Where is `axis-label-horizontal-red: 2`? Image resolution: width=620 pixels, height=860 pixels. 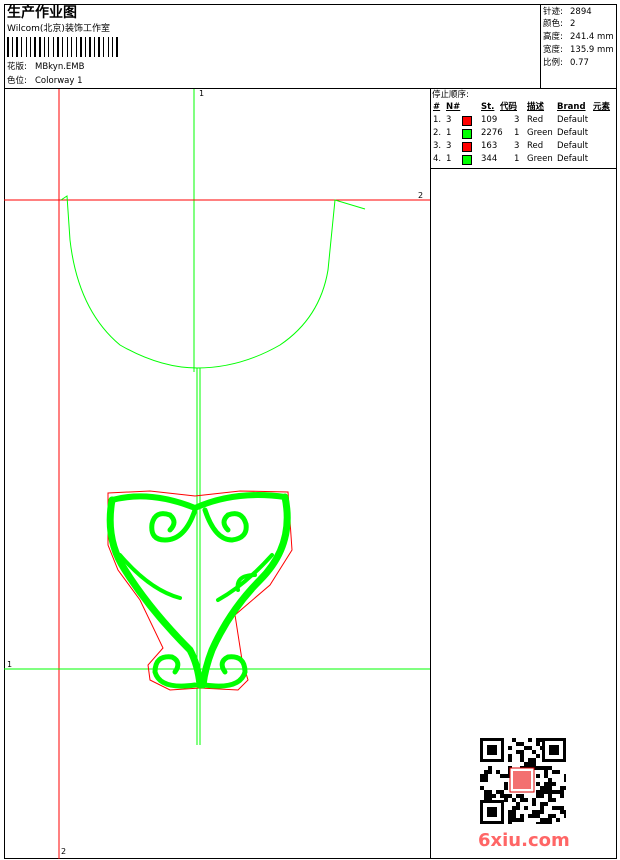 axis-label-horizontal-red: 2 is located at coordinates (421, 195).